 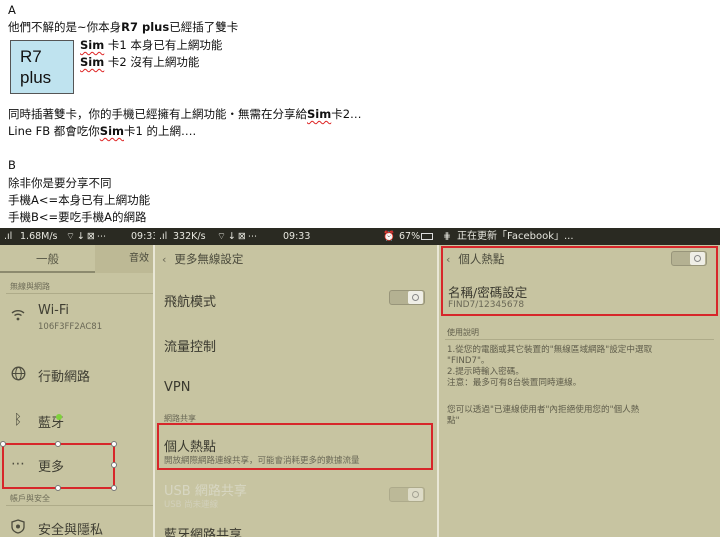 What do you see at coordinates (42, 67) in the screenshot?
I see `r7-plus-label-box: R7 plus` at bounding box center [42, 67].